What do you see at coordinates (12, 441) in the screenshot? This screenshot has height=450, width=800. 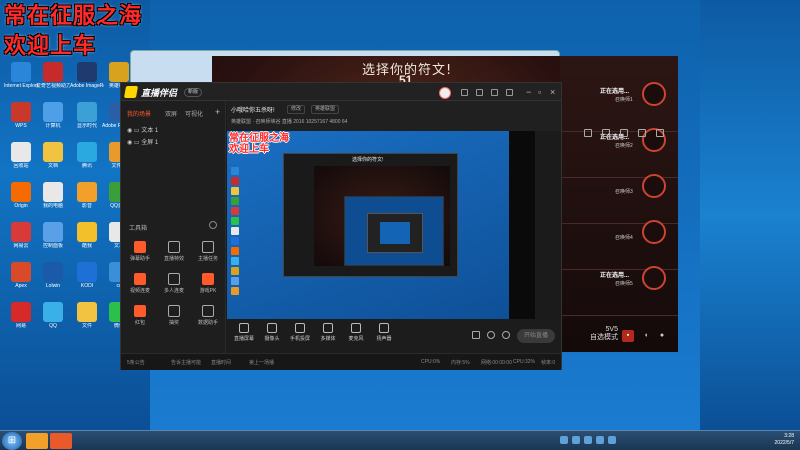 I see `start-button: ⊞` at bounding box center [12, 441].